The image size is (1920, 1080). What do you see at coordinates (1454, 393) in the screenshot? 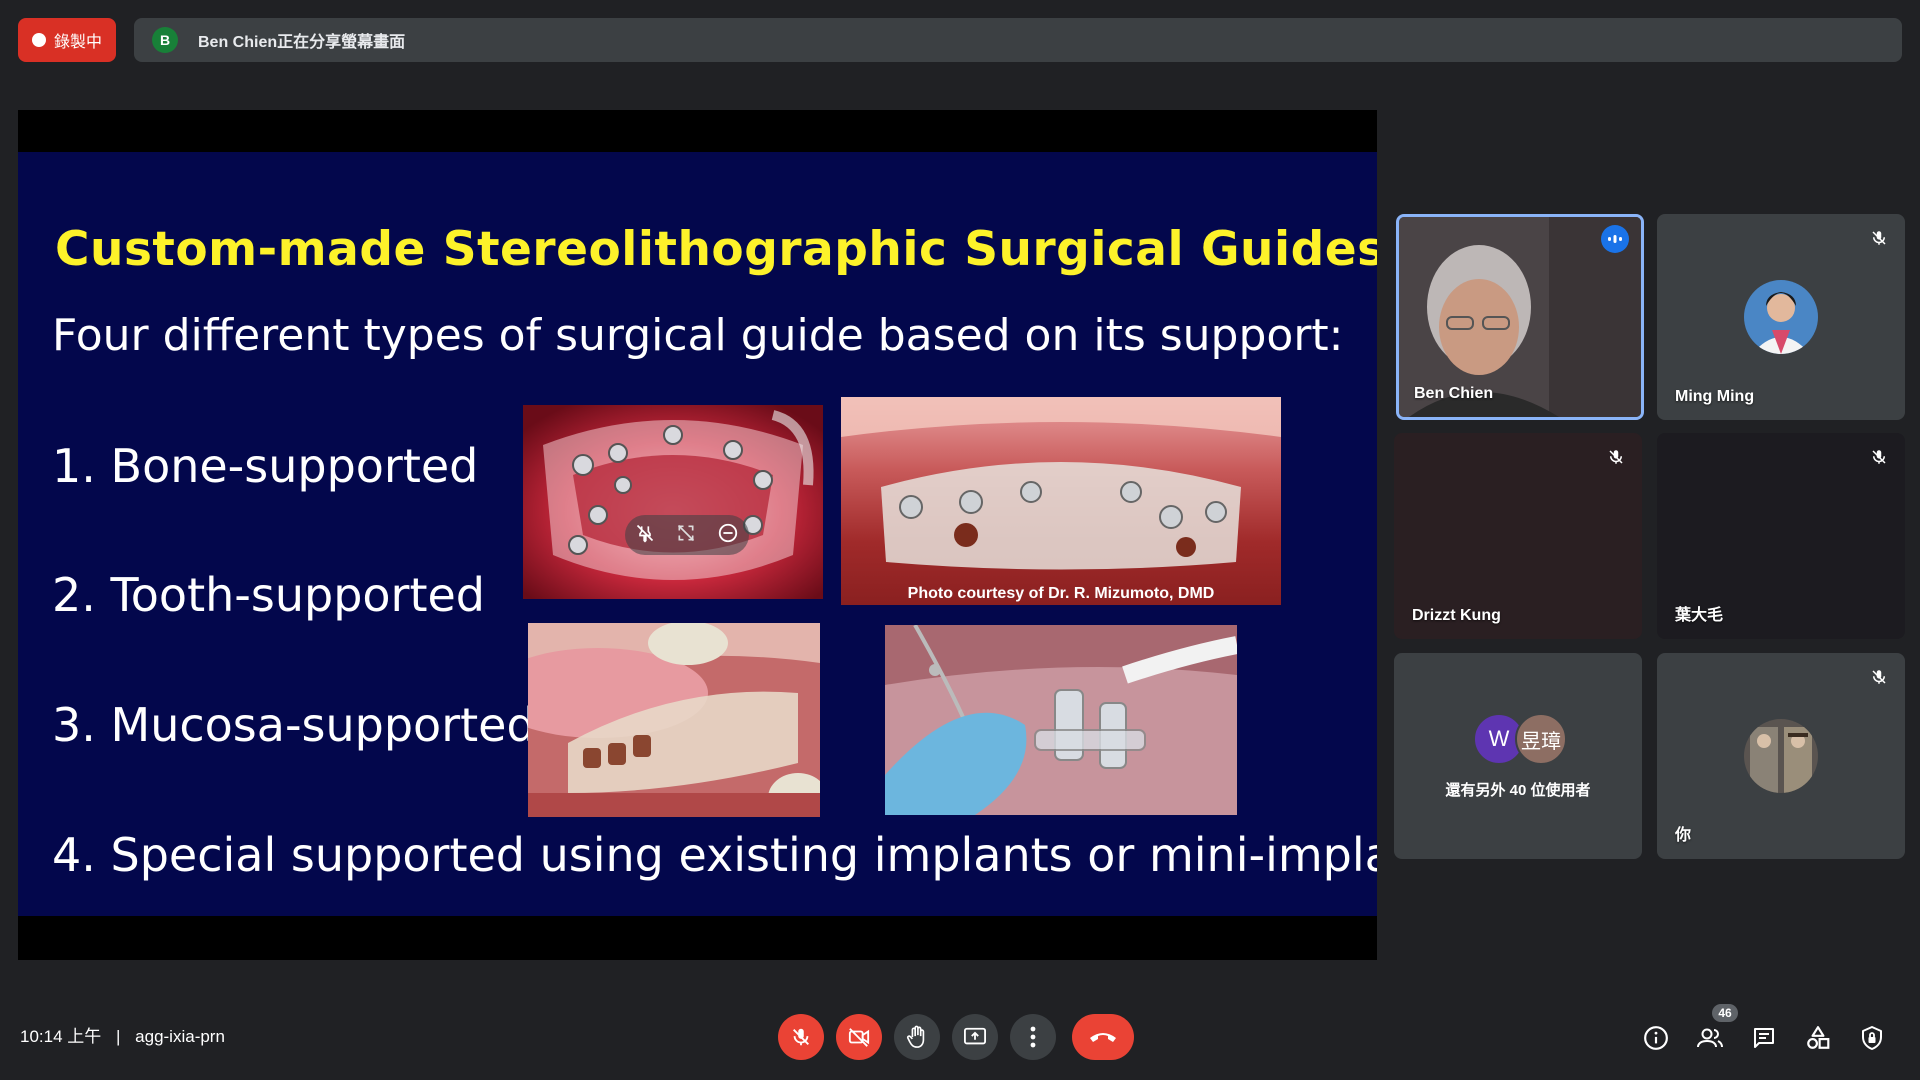
I see `participant-name: Ben Chien` at bounding box center [1454, 393].